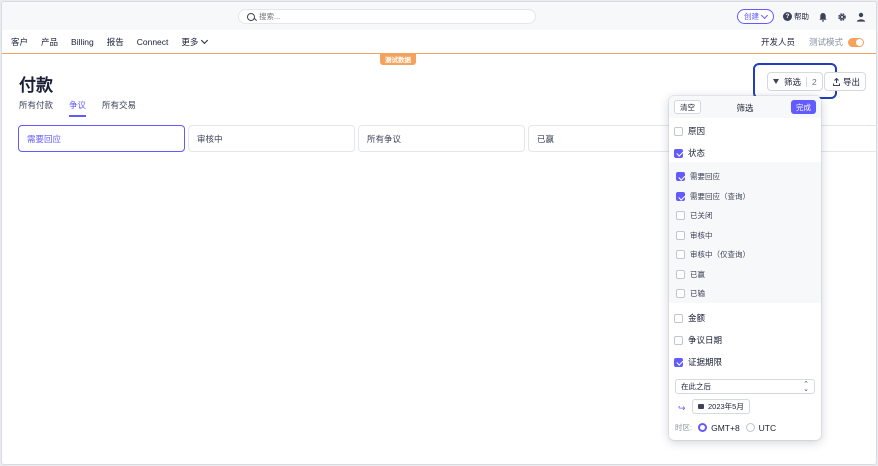 This screenshot has height=466, width=878. I want to click on help-button: ? 帮助, so click(796, 16).